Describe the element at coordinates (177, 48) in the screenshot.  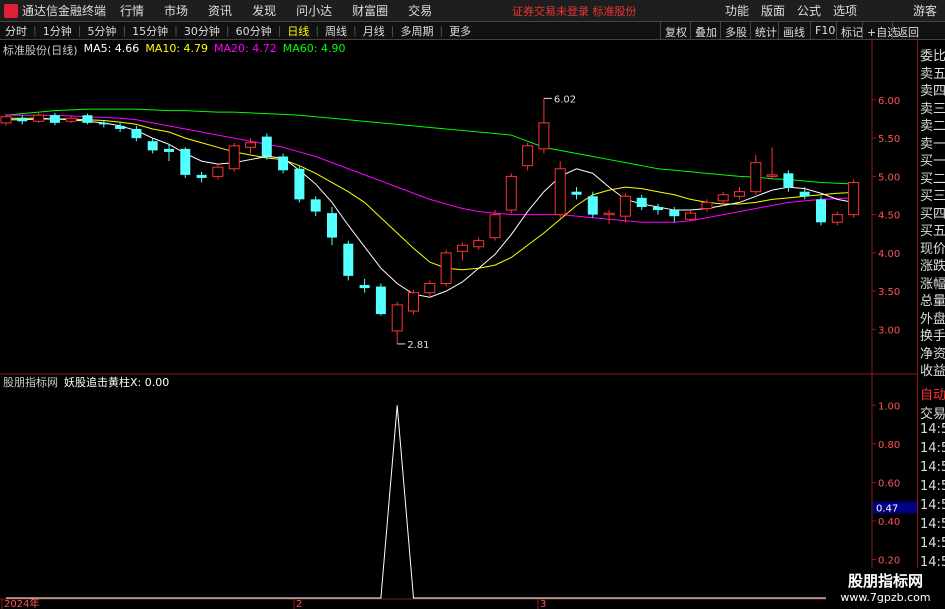
I see `ma10-label: MA10: 4.79` at that location.